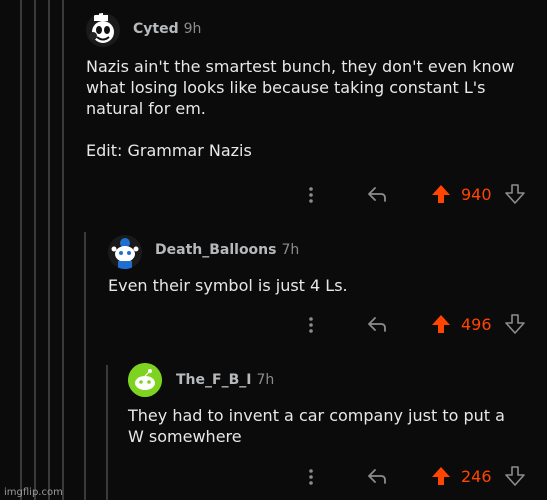  I want to click on username: Cyted 9h, so click(167, 29).